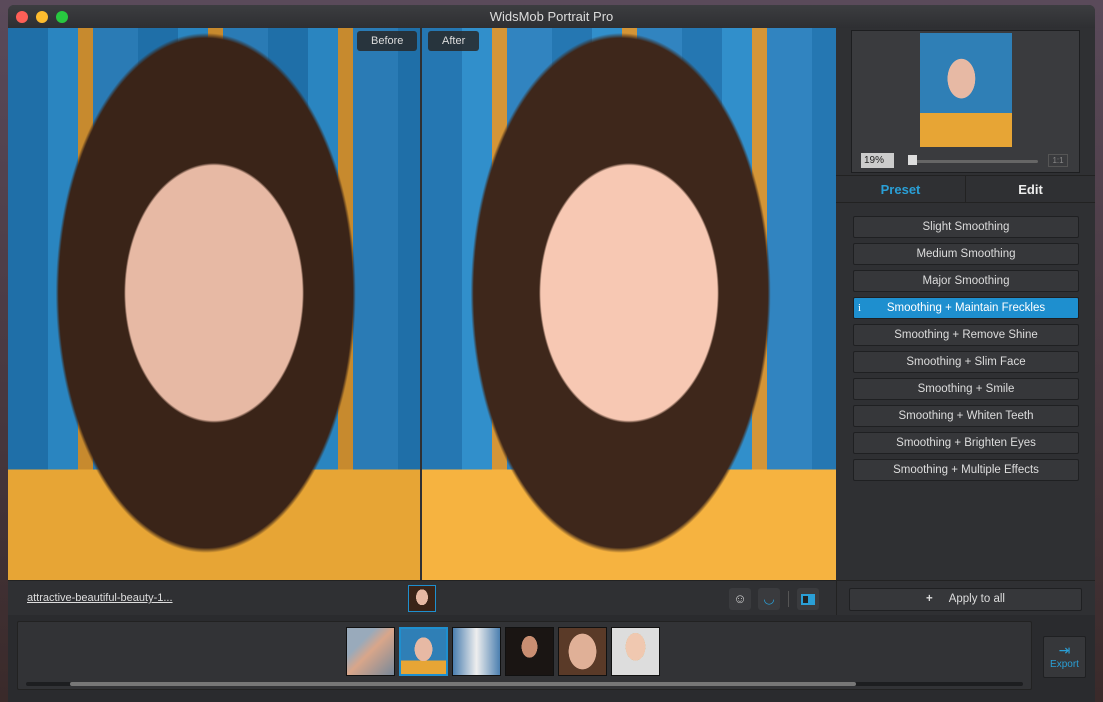  What do you see at coordinates (929, 599) in the screenshot?
I see `plus-icon: +` at bounding box center [929, 599].